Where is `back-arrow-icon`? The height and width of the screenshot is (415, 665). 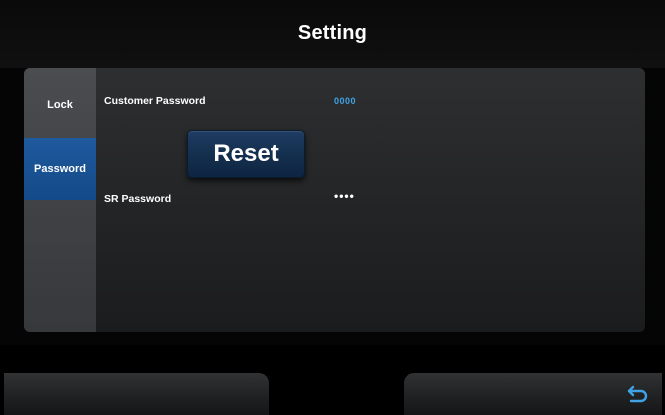
back-arrow-icon is located at coordinates (637, 394).